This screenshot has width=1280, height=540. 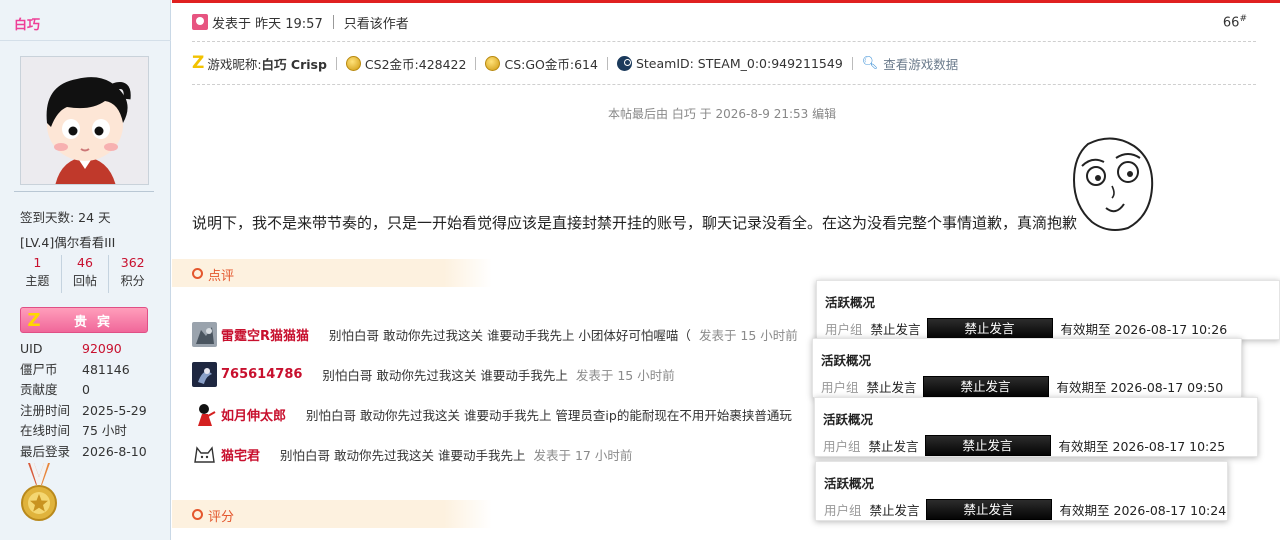 What do you see at coordinates (376, 22) in the screenshot?
I see `only-author-link: 只看该作者` at bounding box center [376, 22].